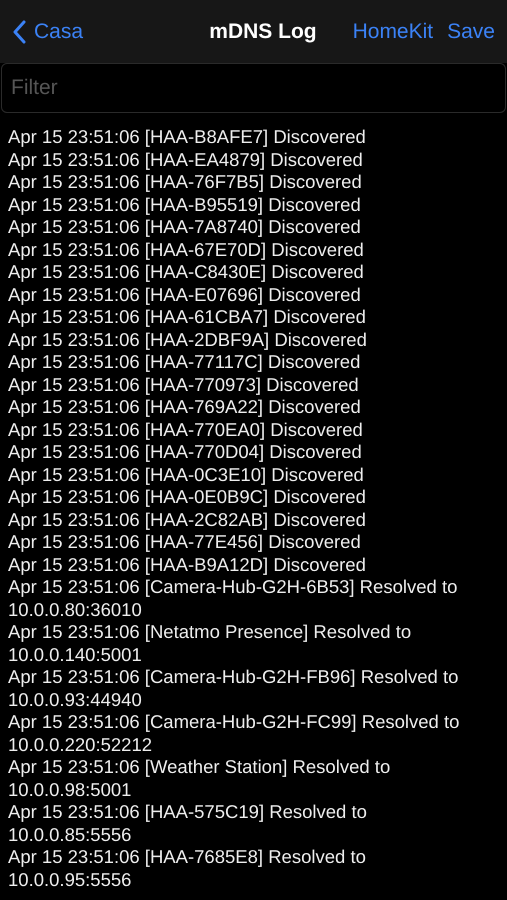  What do you see at coordinates (185, 407) in the screenshot?
I see `log-entry: Apr 15 23:51:06 [HAA-769A22] Discovered` at bounding box center [185, 407].